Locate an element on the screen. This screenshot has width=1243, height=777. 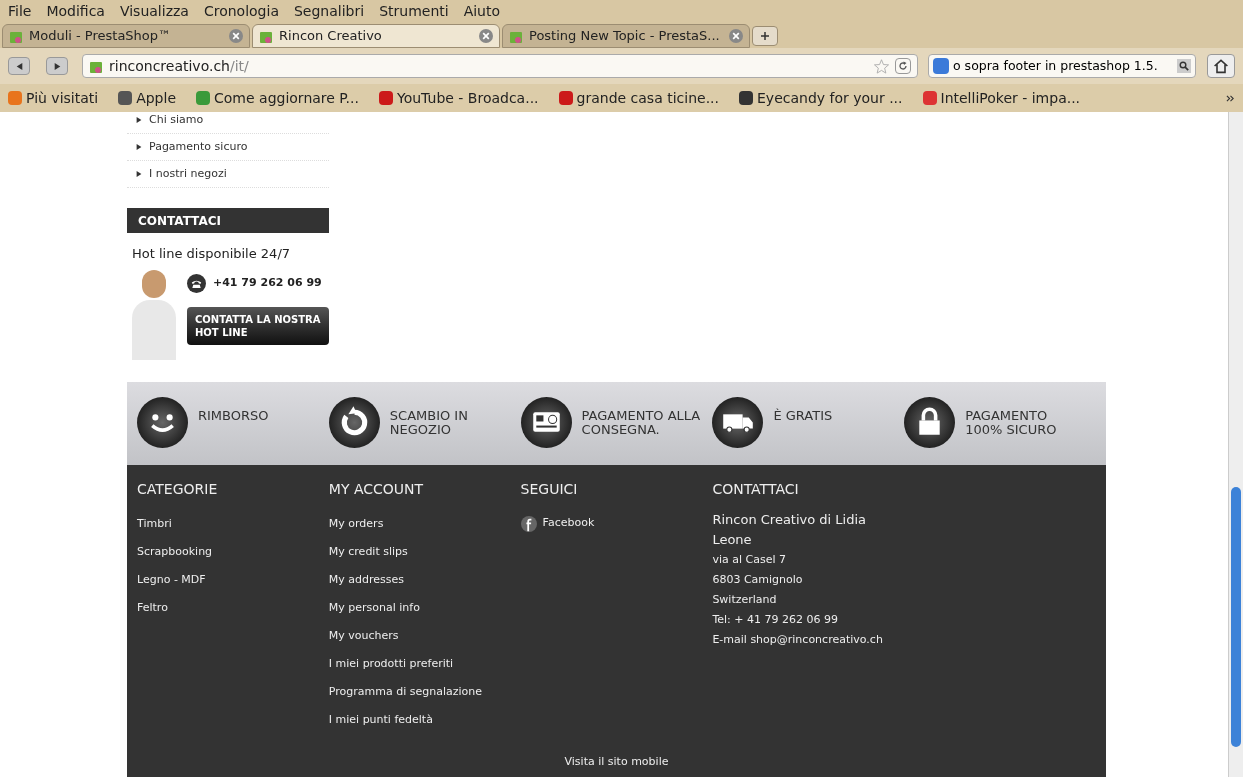
truck-icon is located at coordinates (738, 422).